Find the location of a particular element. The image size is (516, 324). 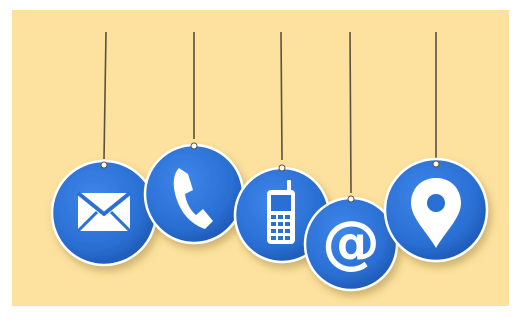

envelope-icon is located at coordinates (104, 212).